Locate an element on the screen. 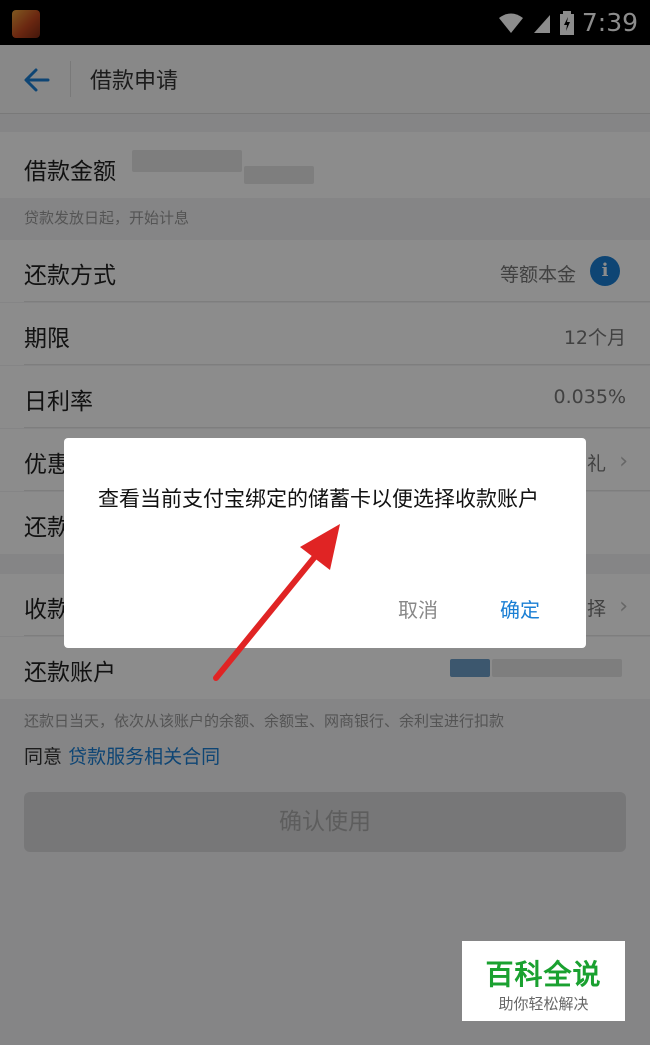 This screenshot has height=1045, width=650. watermark-title: 百科全说 is located at coordinates (543, 974).